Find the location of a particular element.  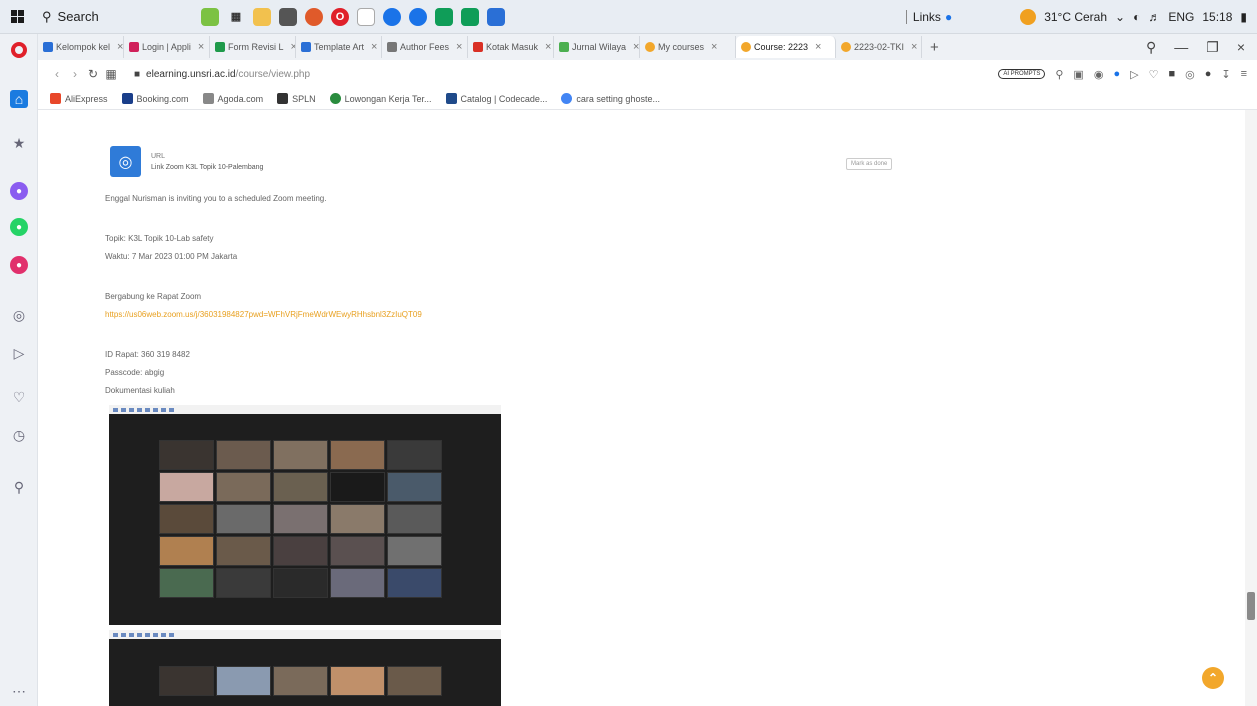

restore-button: ❐ is located at coordinates (1212, 47).